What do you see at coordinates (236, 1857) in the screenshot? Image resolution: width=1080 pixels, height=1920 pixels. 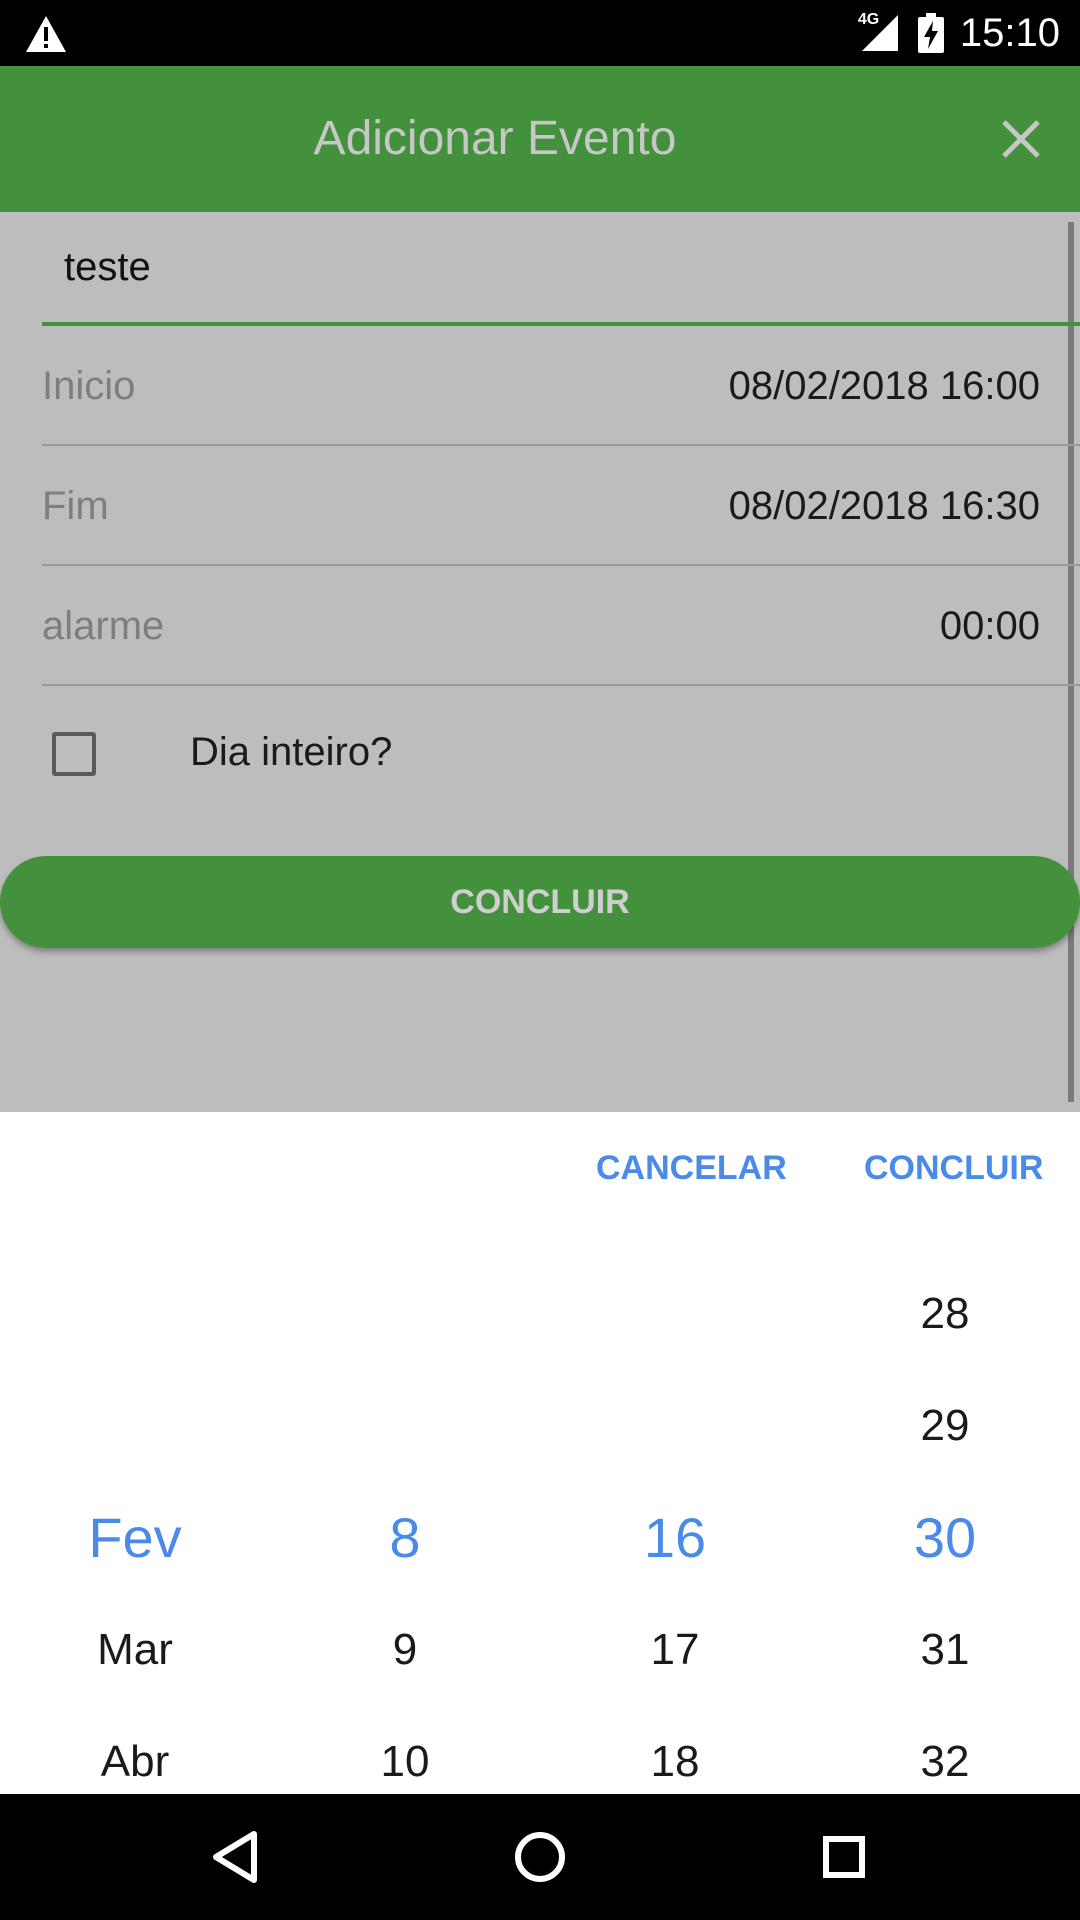 I see `back-icon` at bounding box center [236, 1857].